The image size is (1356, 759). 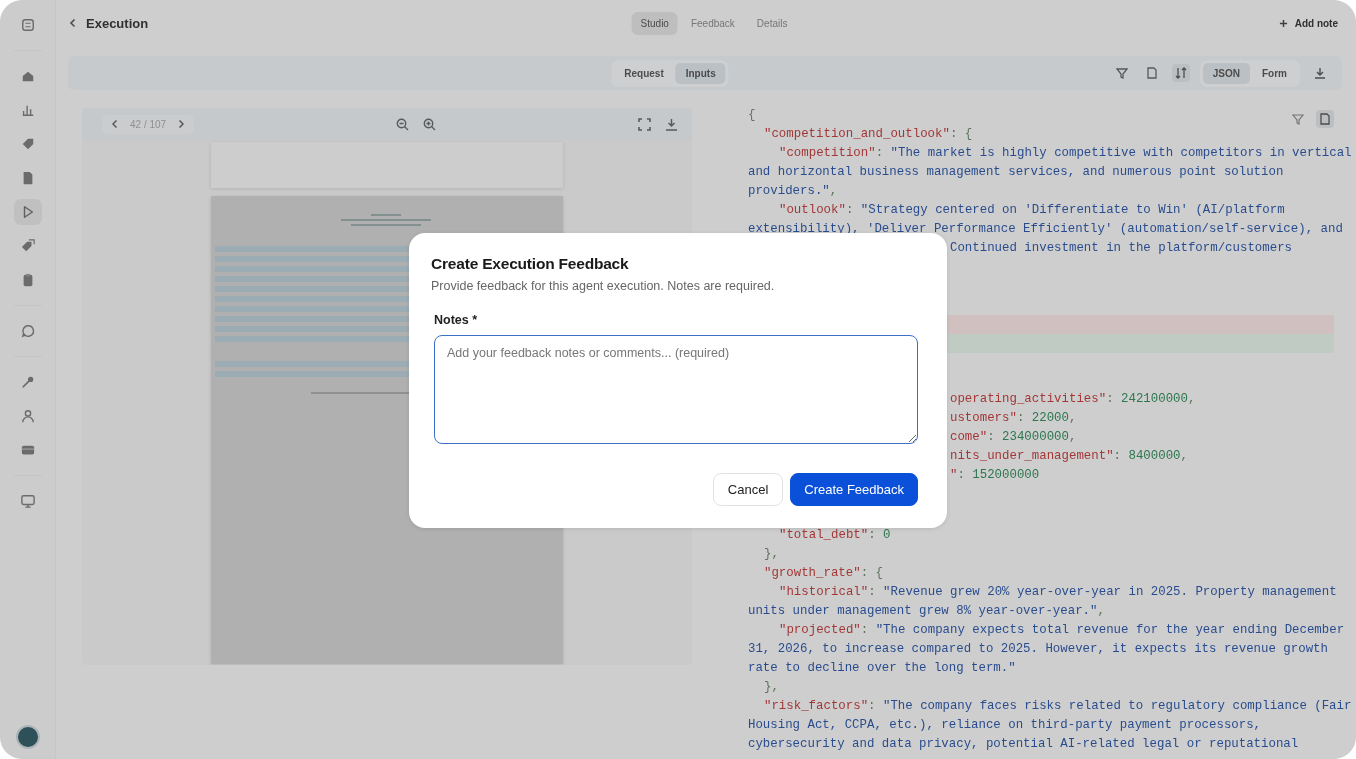 What do you see at coordinates (748, 489) in the screenshot?
I see `cancel-button: Cancel` at bounding box center [748, 489].